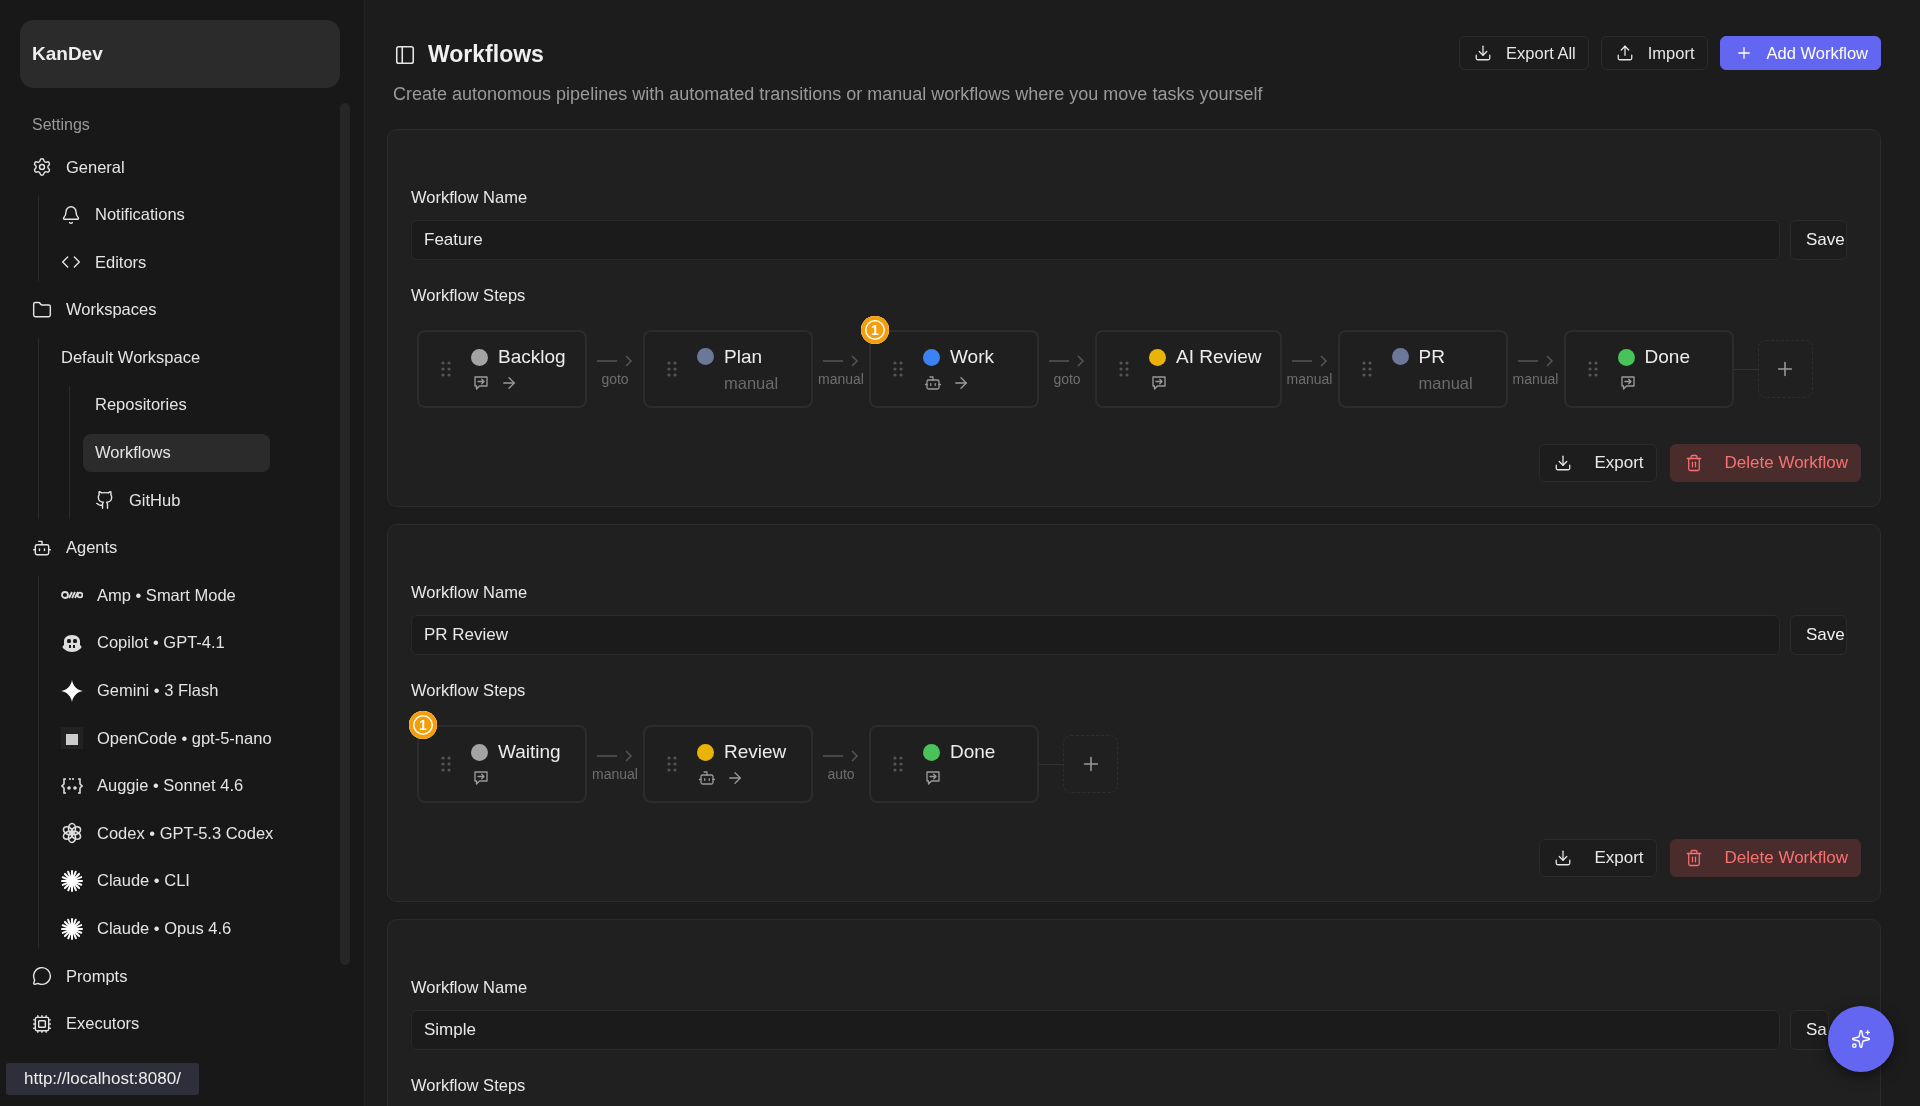 This screenshot has width=1920, height=1106. Describe the element at coordinates (113, 309) in the screenshot. I see `sidebar-item: Workspaces` at that location.